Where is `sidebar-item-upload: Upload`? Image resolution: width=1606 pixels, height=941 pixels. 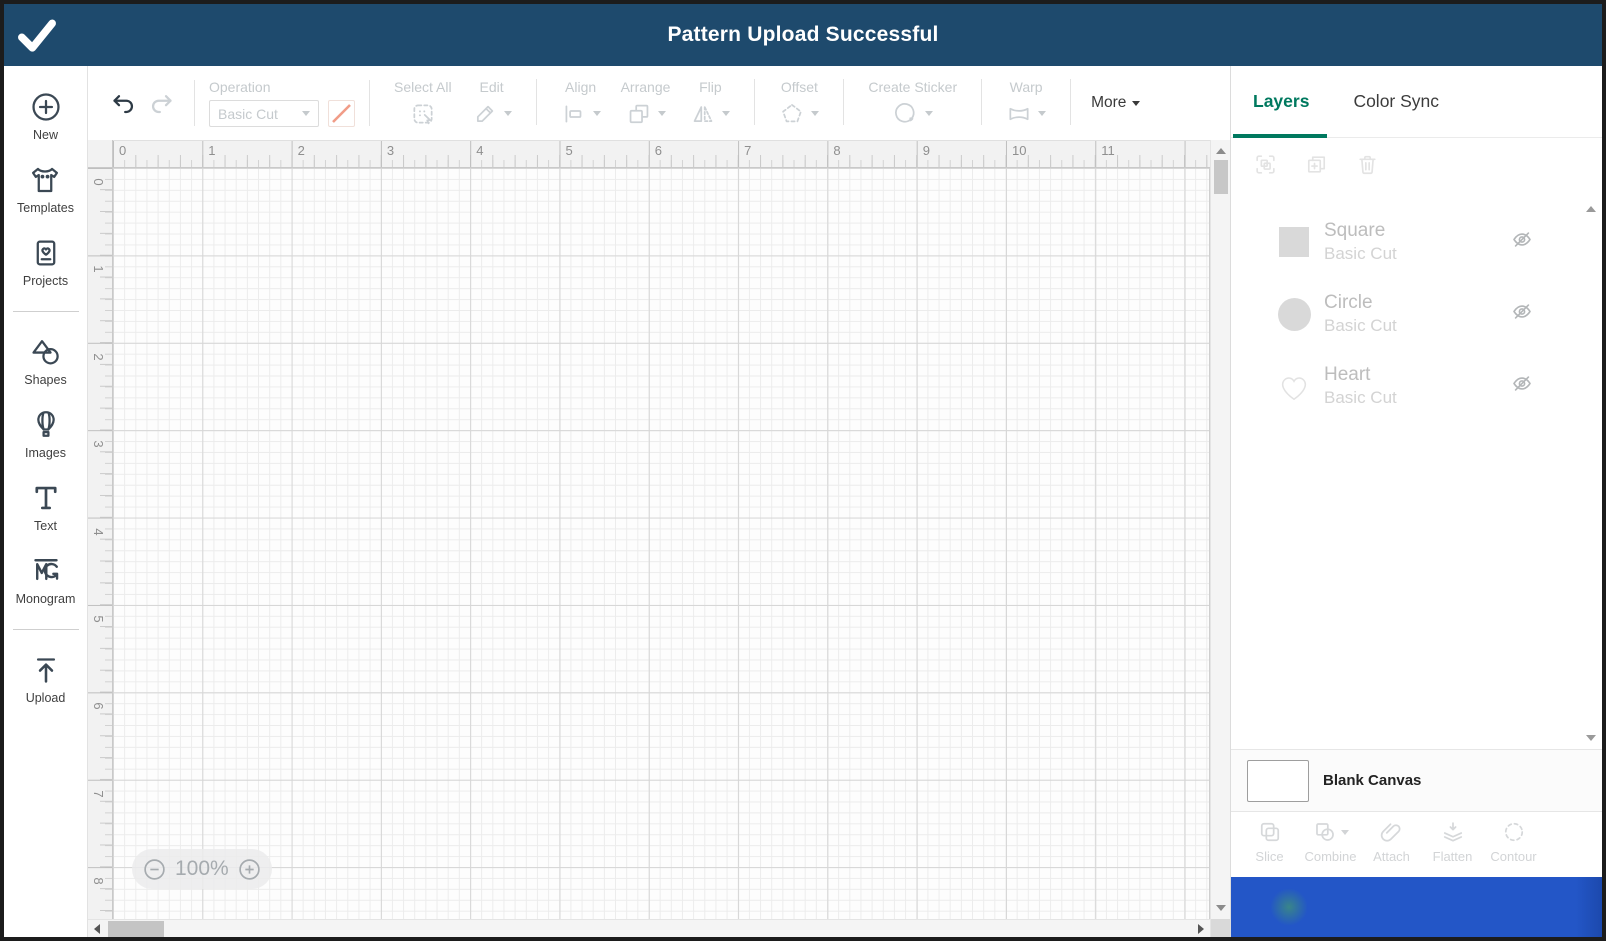
sidebar-item-upload: Upload is located at coordinates (45, 679).